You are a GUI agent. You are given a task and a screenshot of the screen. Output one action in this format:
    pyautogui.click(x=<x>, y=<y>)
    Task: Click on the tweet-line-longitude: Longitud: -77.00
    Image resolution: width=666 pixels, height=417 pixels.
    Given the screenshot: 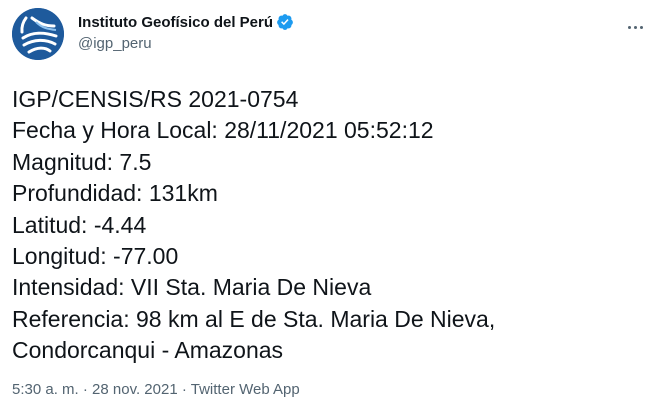 What is the action you would take?
    pyautogui.click(x=95, y=256)
    